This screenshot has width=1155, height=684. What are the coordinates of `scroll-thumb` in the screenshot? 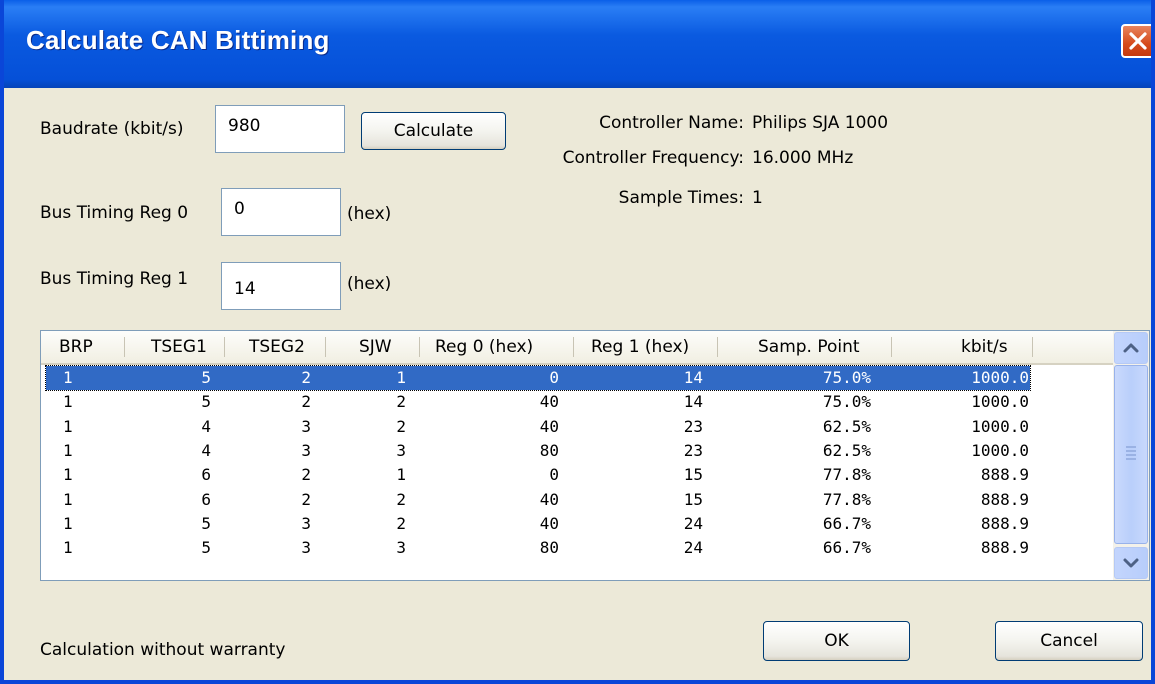 It's located at (1131, 454).